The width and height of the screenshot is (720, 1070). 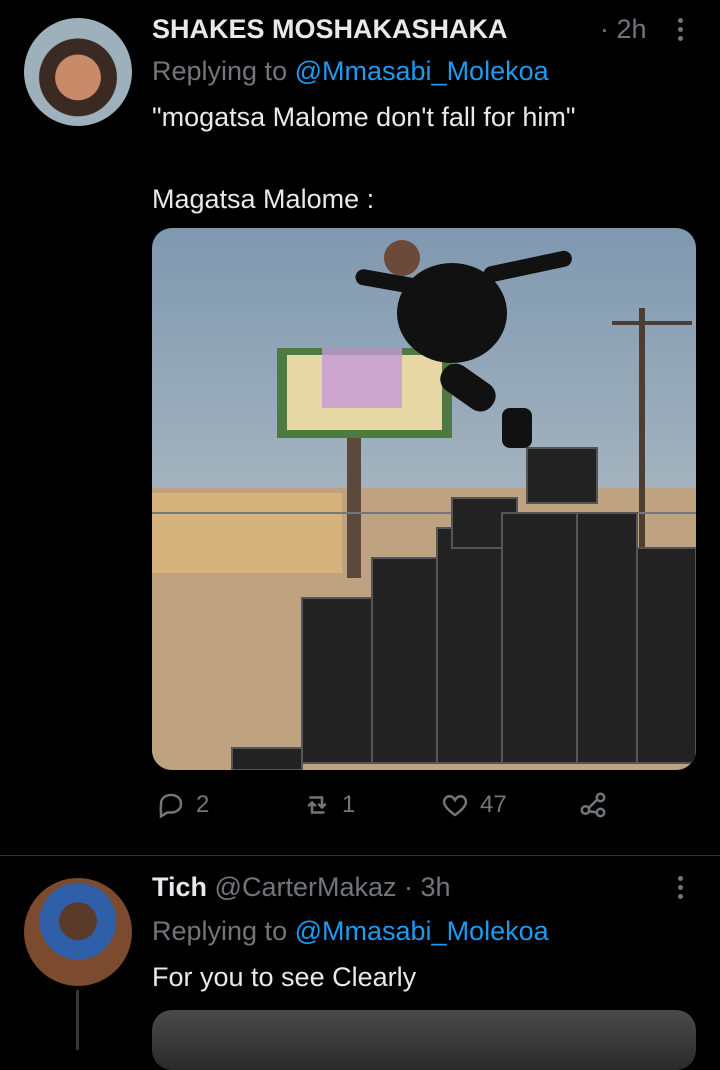 What do you see at coordinates (220, 931) in the screenshot?
I see `replying-prefix-2: Replying to` at bounding box center [220, 931].